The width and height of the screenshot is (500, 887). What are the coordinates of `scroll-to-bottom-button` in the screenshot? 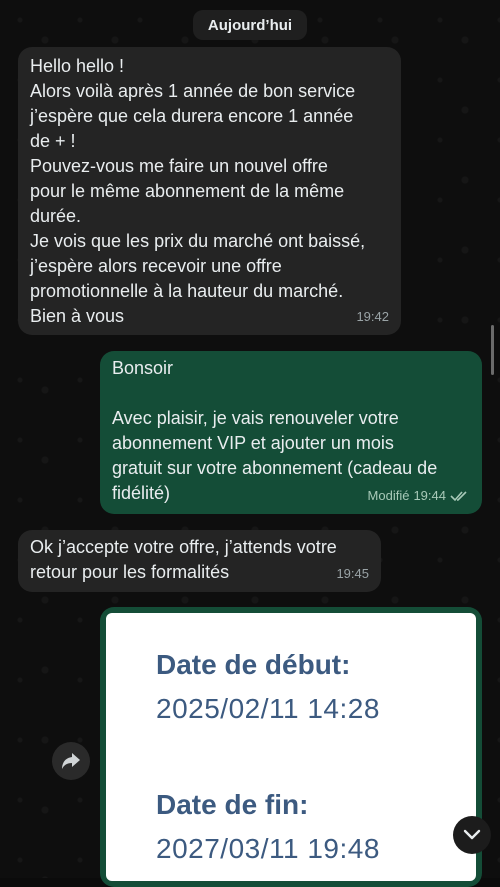 It's located at (472, 835).